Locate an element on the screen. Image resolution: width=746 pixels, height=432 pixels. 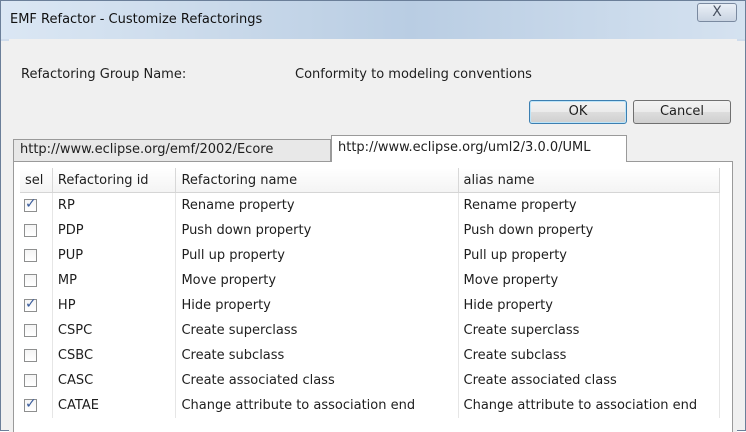
tab-uml: http://www.eclipse.org/uml2/3.0.0/UML is located at coordinates (479, 148).